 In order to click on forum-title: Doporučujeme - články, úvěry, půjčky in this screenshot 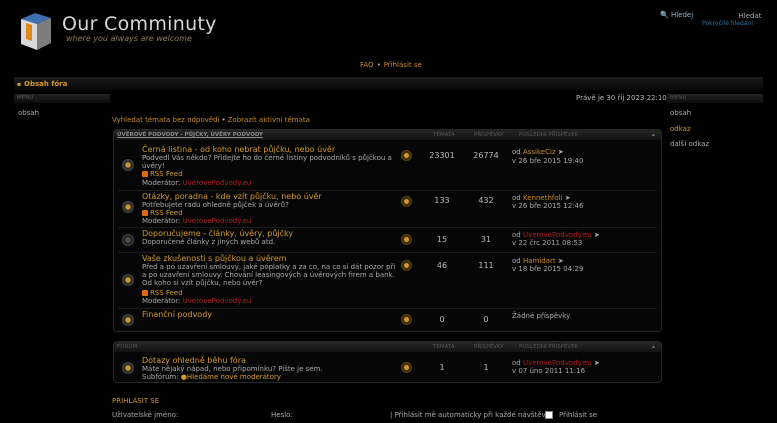, I will do `click(217, 233)`.